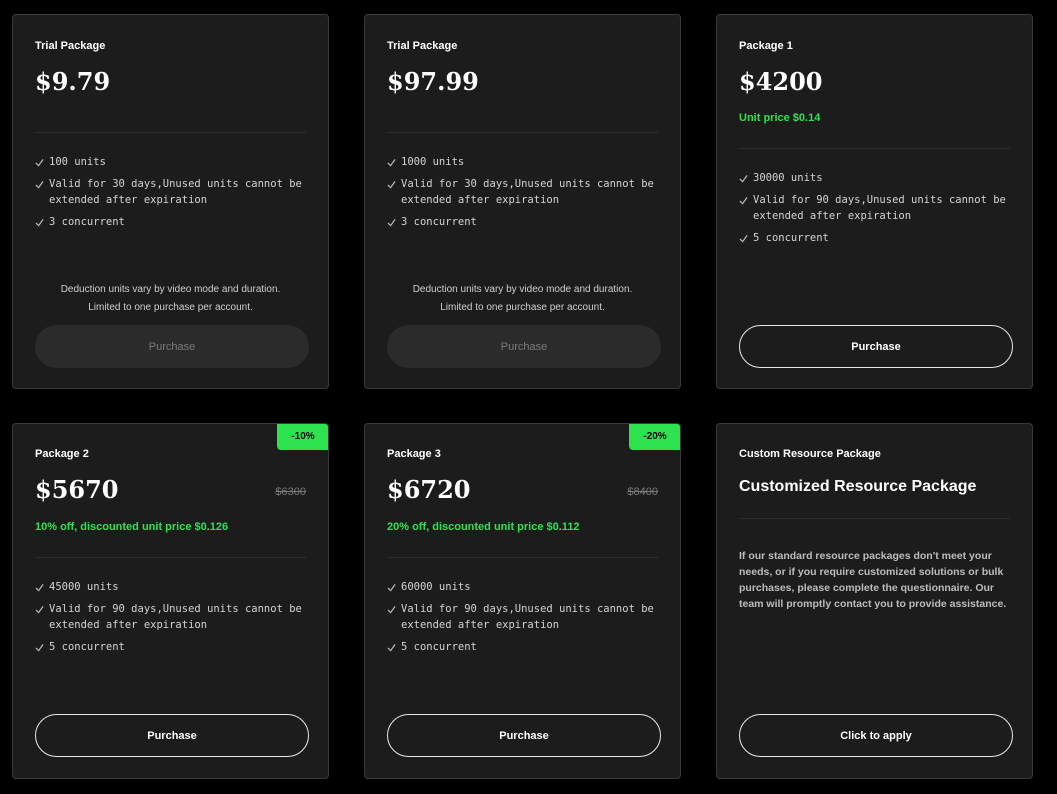  Describe the element at coordinates (876, 735) in the screenshot. I see `apply-button: Click to apply` at that location.